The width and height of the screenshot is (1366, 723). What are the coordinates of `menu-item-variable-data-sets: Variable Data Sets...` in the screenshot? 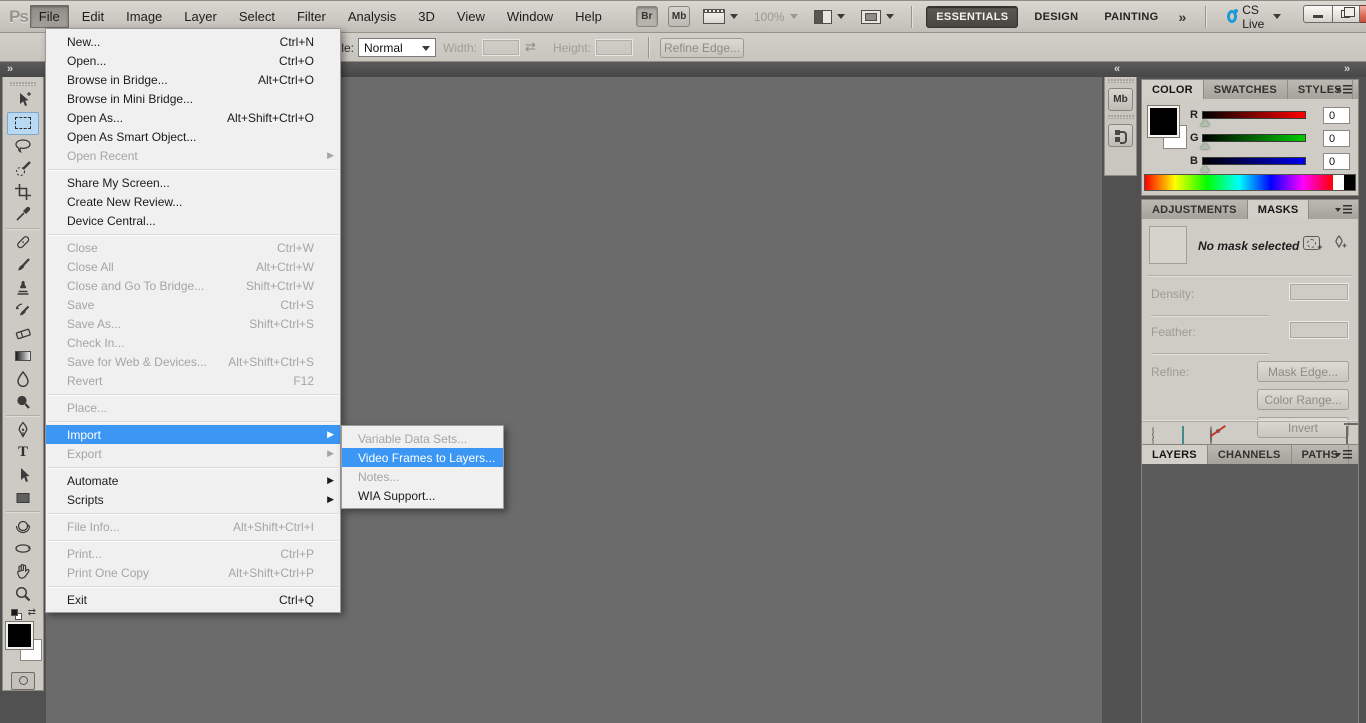 It's located at (422, 438).